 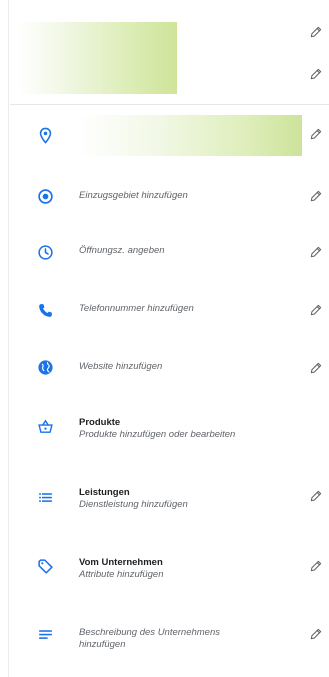 I want to click on header-divider, so click(x=169, y=104).